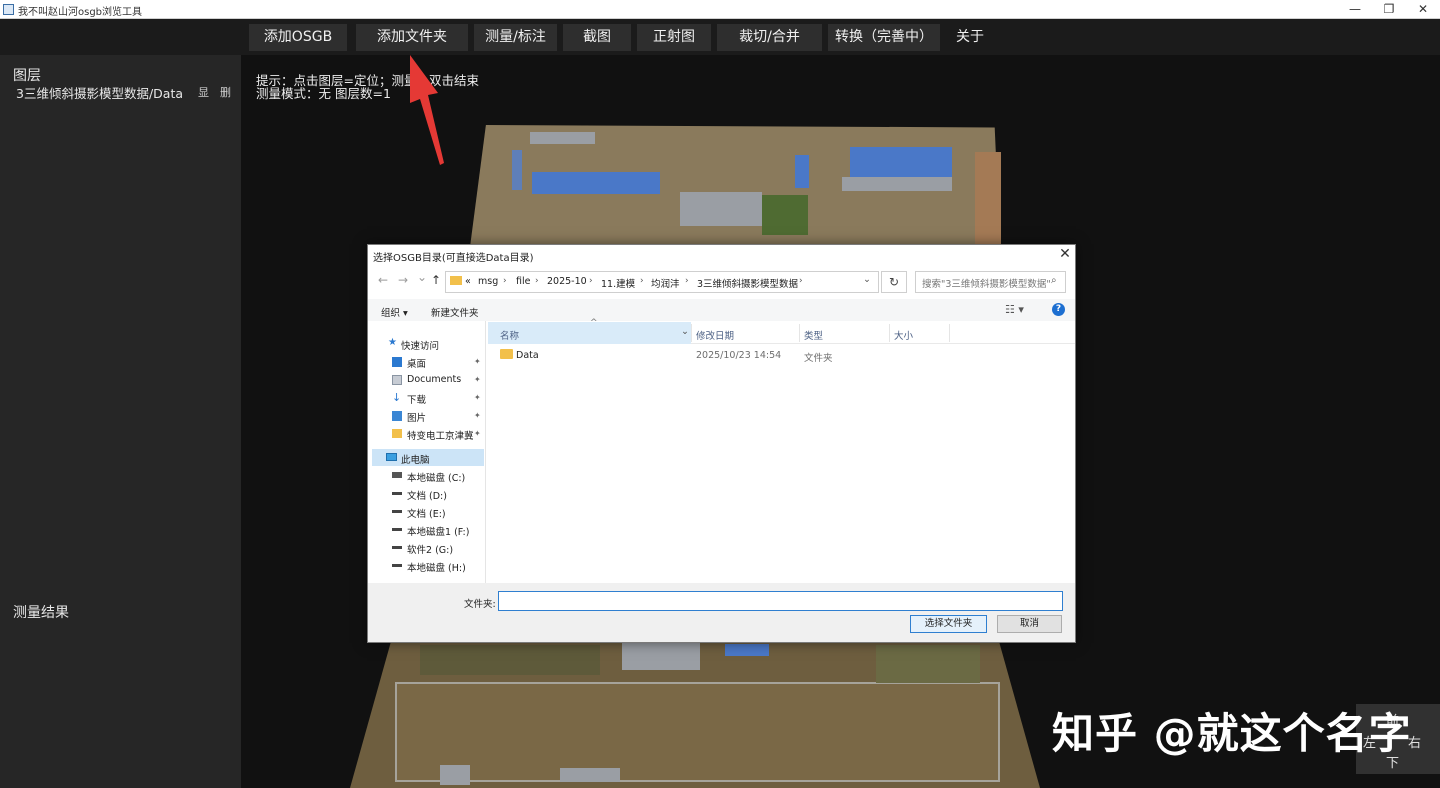 The height and width of the screenshot is (788, 1440). What do you see at coordinates (769, 37) in the screenshot?
I see `clip-merge-button: 裁切/合并` at bounding box center [769, 37].